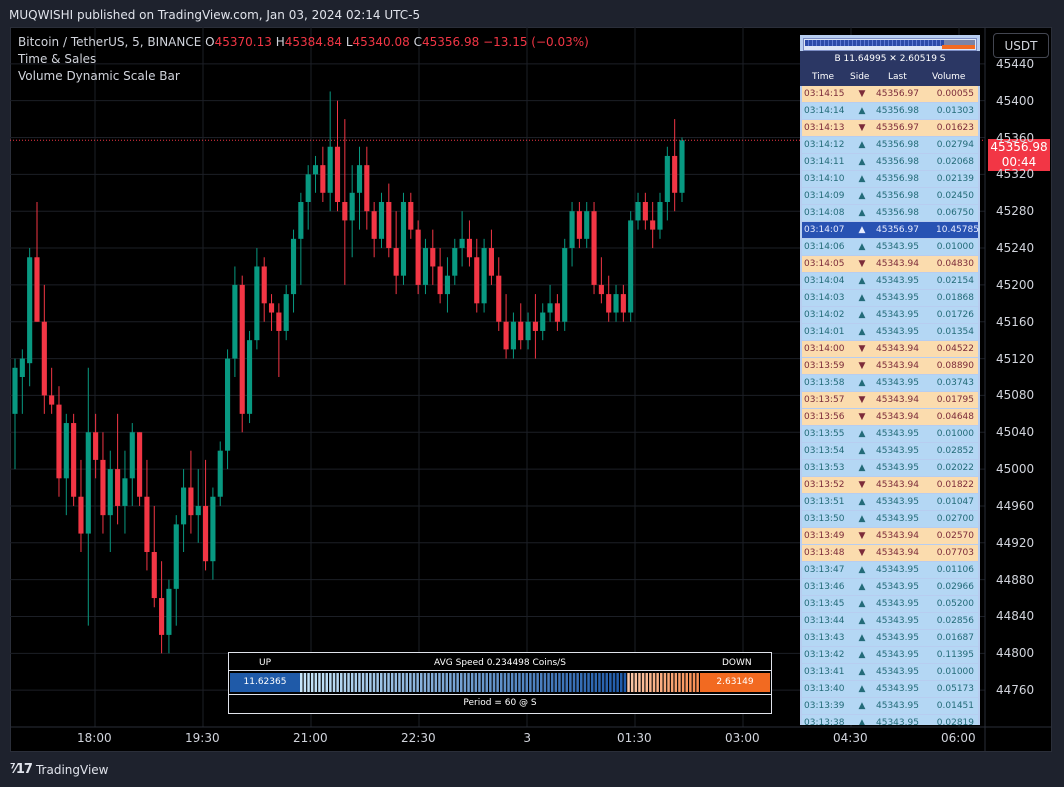 The width and height of the screenshot is (1064, 787). What do you see at coordinates (1015, 358) in the screenshot?
I see `price-tick-label: 45120` at bounding box center [1015, 358].